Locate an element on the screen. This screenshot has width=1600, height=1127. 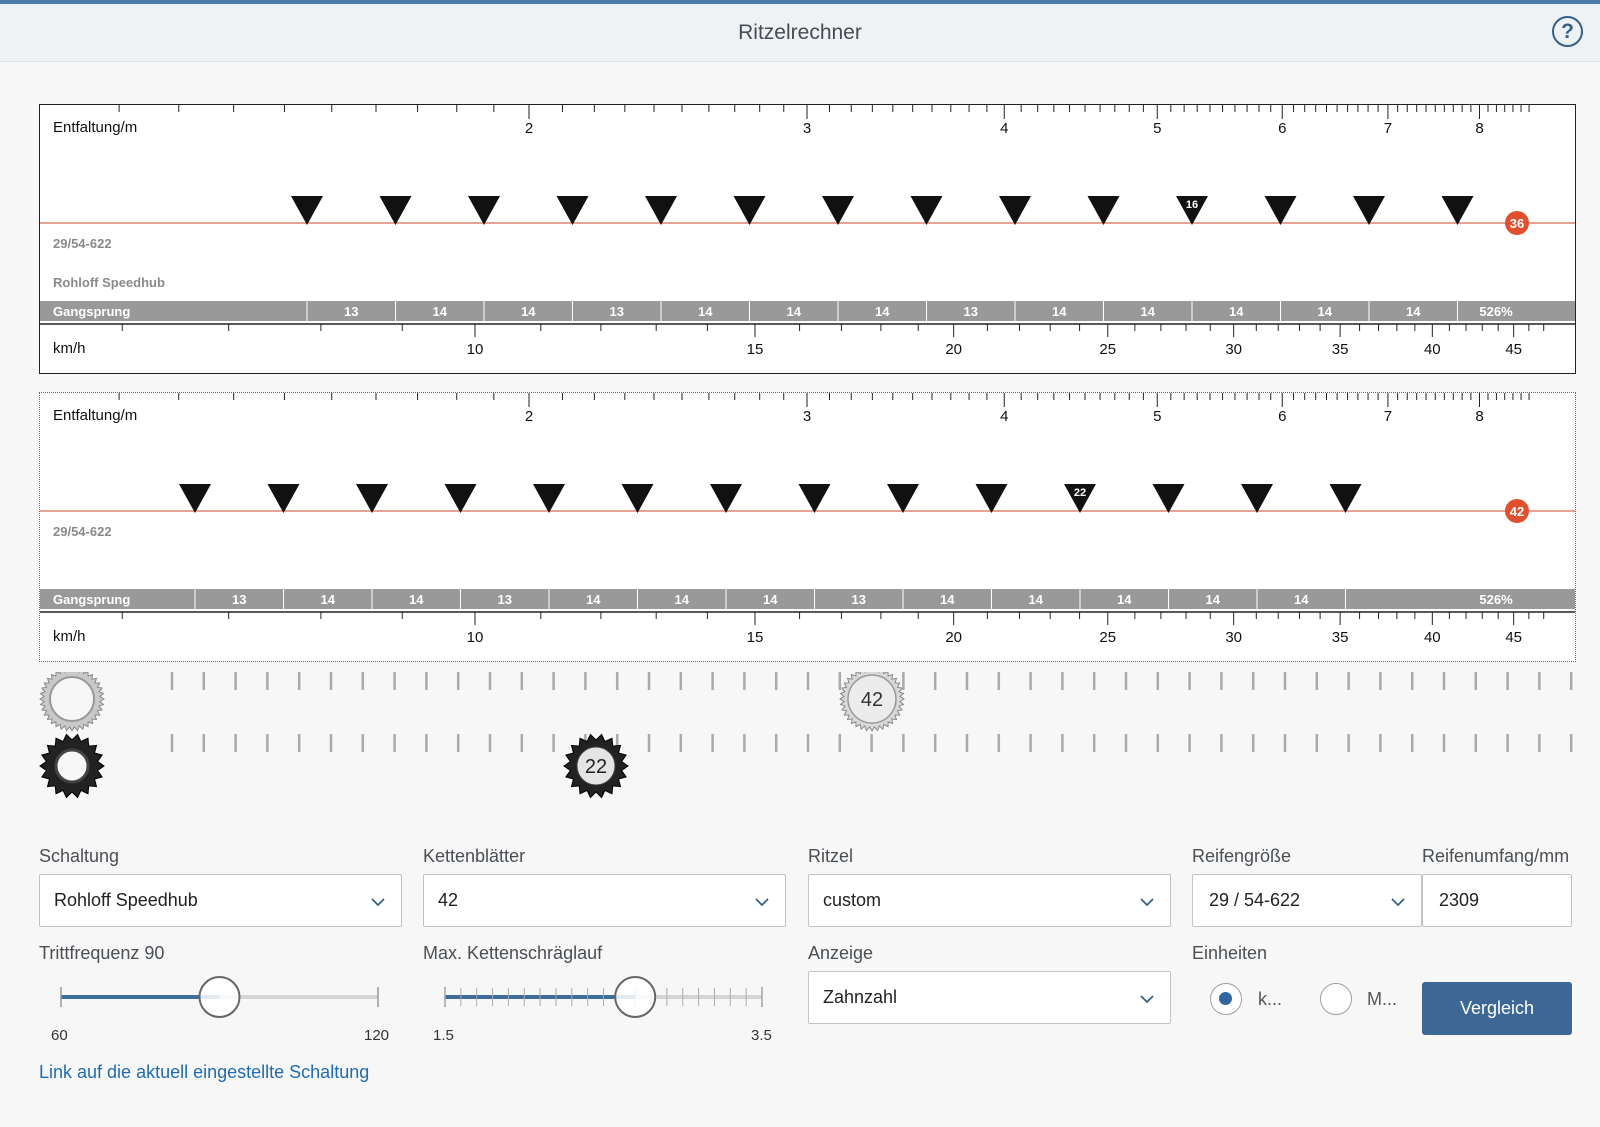
slider-knob is located at coordinates (219, 997).